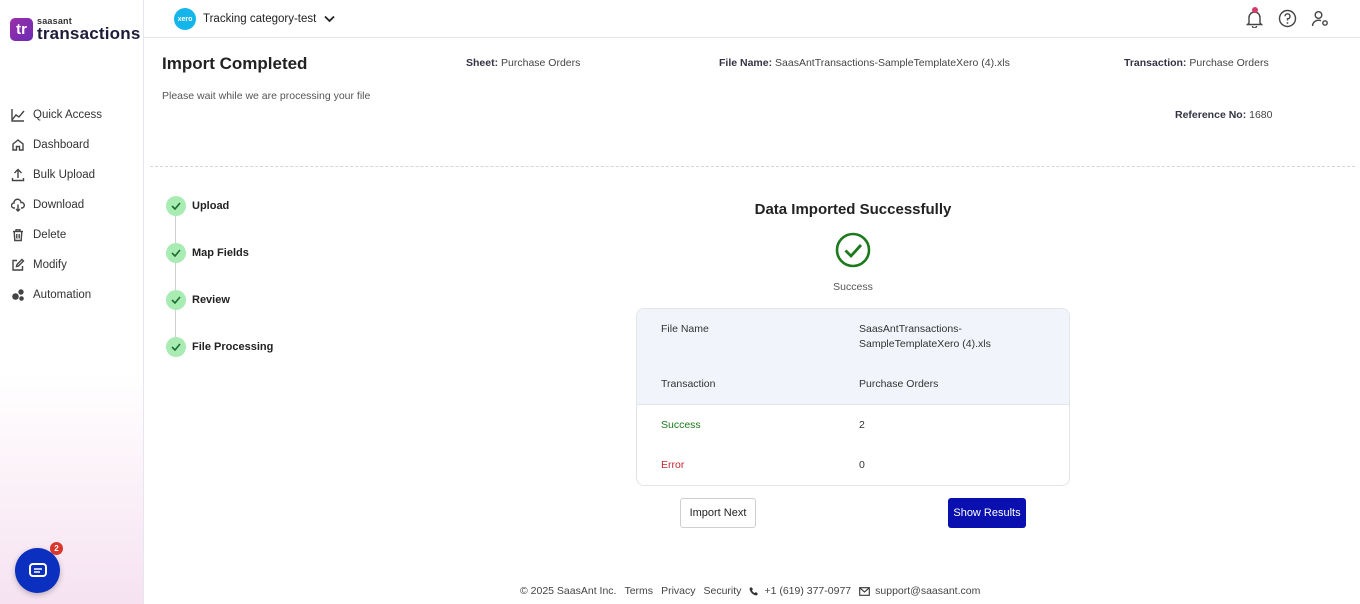  I want to click on success-count: 2, so click(862, 425).